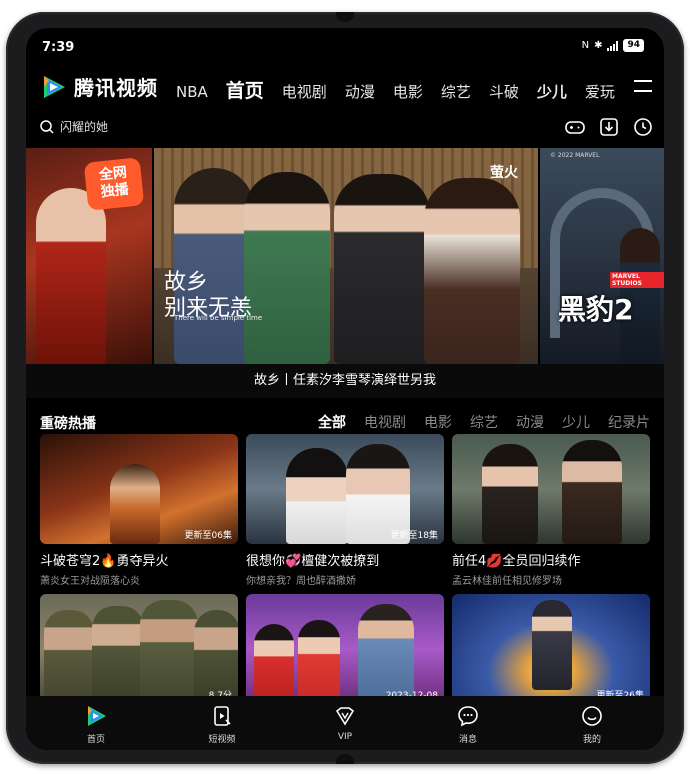  I want to click on tab-label: VIP, so click(345, 737).